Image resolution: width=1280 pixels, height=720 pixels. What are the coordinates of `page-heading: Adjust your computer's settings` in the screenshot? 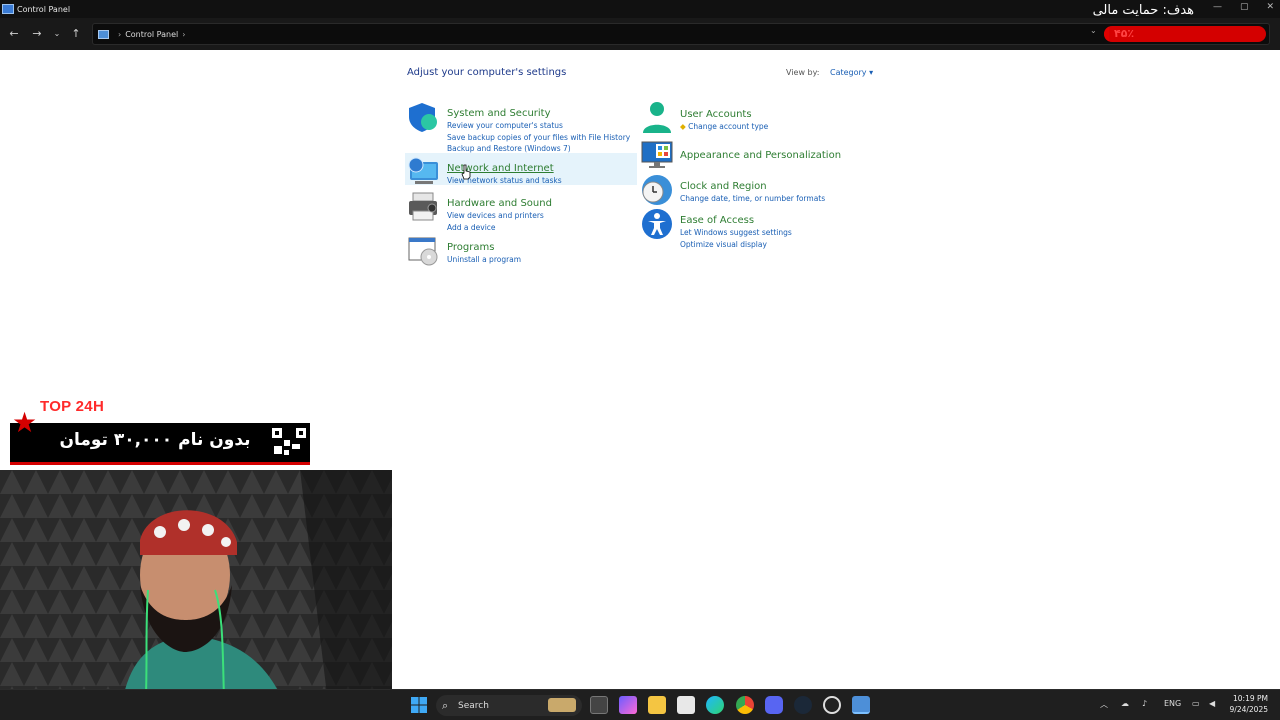 It's located at (487, 72).